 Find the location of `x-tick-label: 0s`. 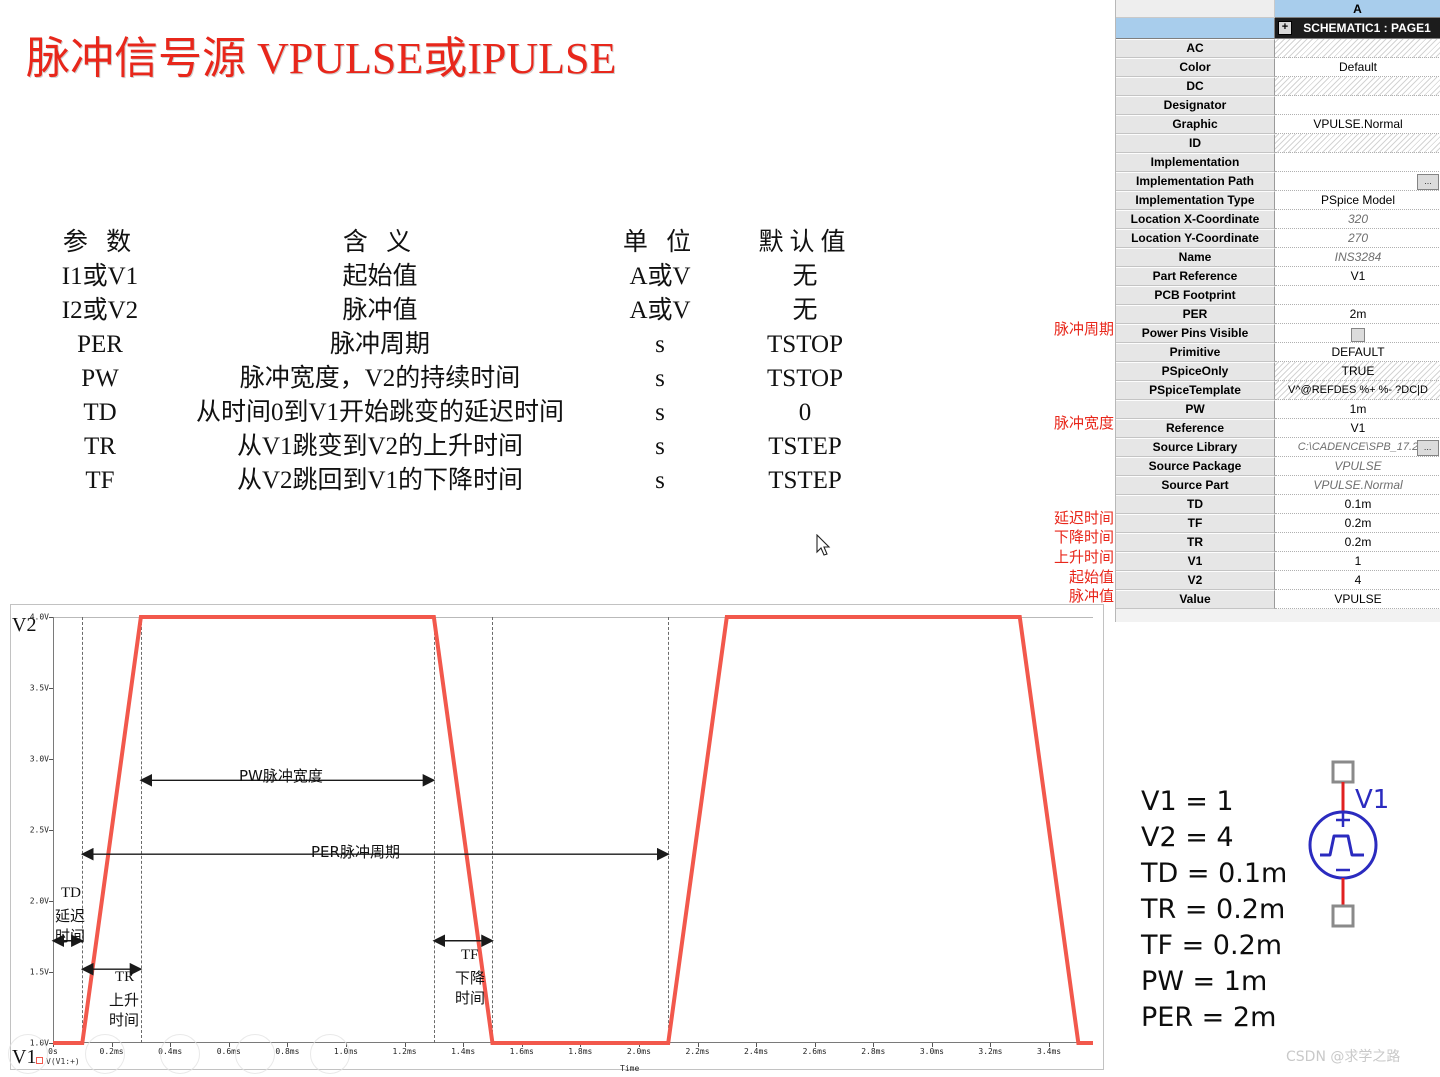

x-tick-label: 0s is located at coordinates (53, 1051).